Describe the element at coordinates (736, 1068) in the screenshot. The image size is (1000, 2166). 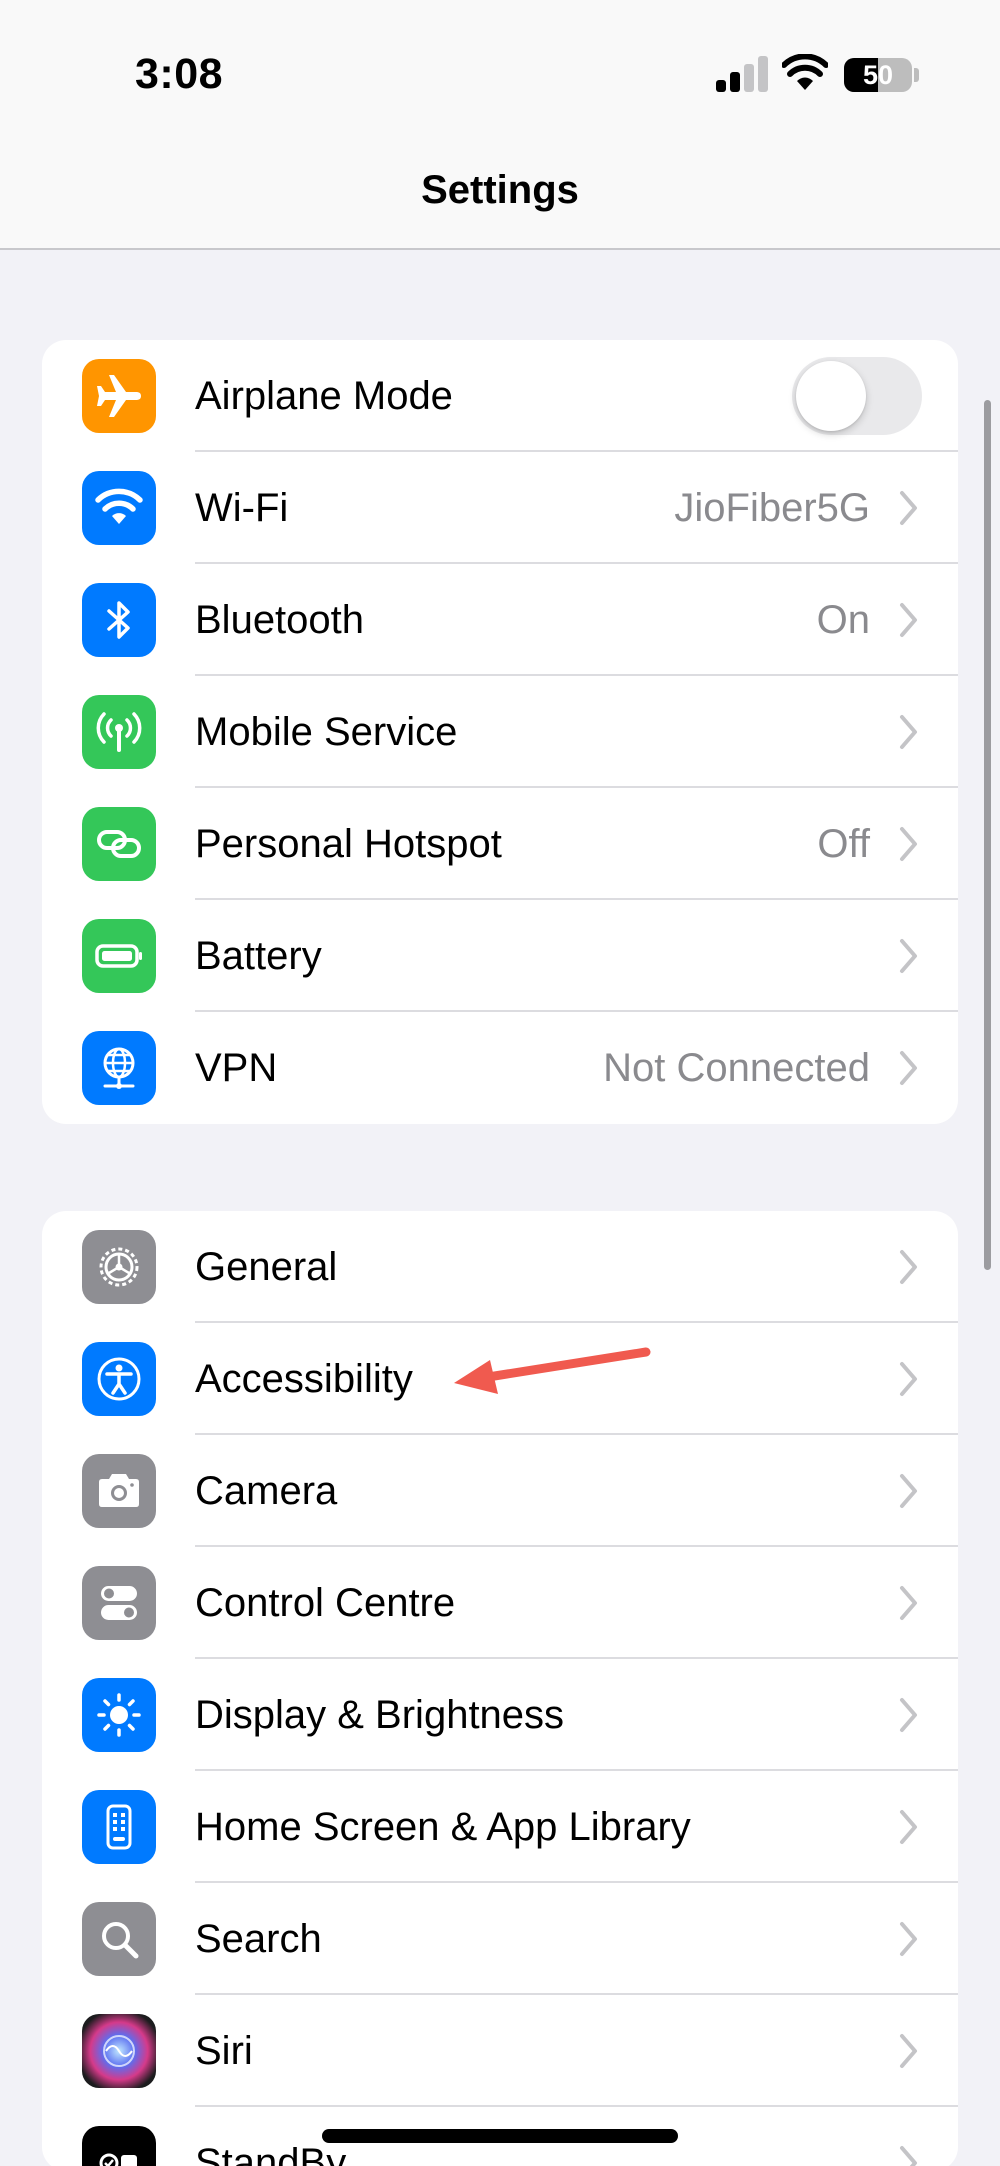
I see `vpn-status-value: Not Connected` at that location.